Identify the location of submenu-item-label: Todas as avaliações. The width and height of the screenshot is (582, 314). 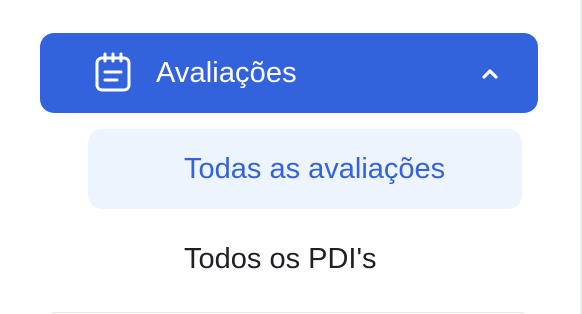
(315, 169).